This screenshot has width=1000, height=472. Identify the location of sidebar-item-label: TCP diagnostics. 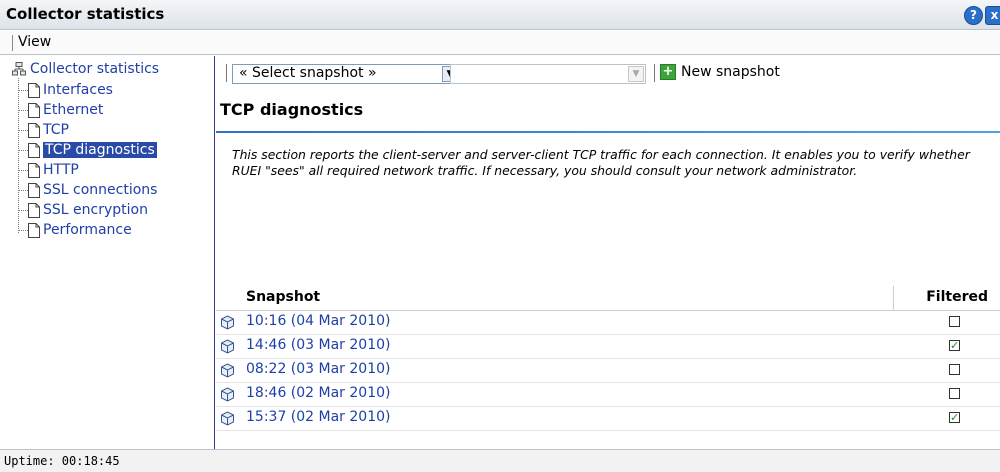
(100, 150).